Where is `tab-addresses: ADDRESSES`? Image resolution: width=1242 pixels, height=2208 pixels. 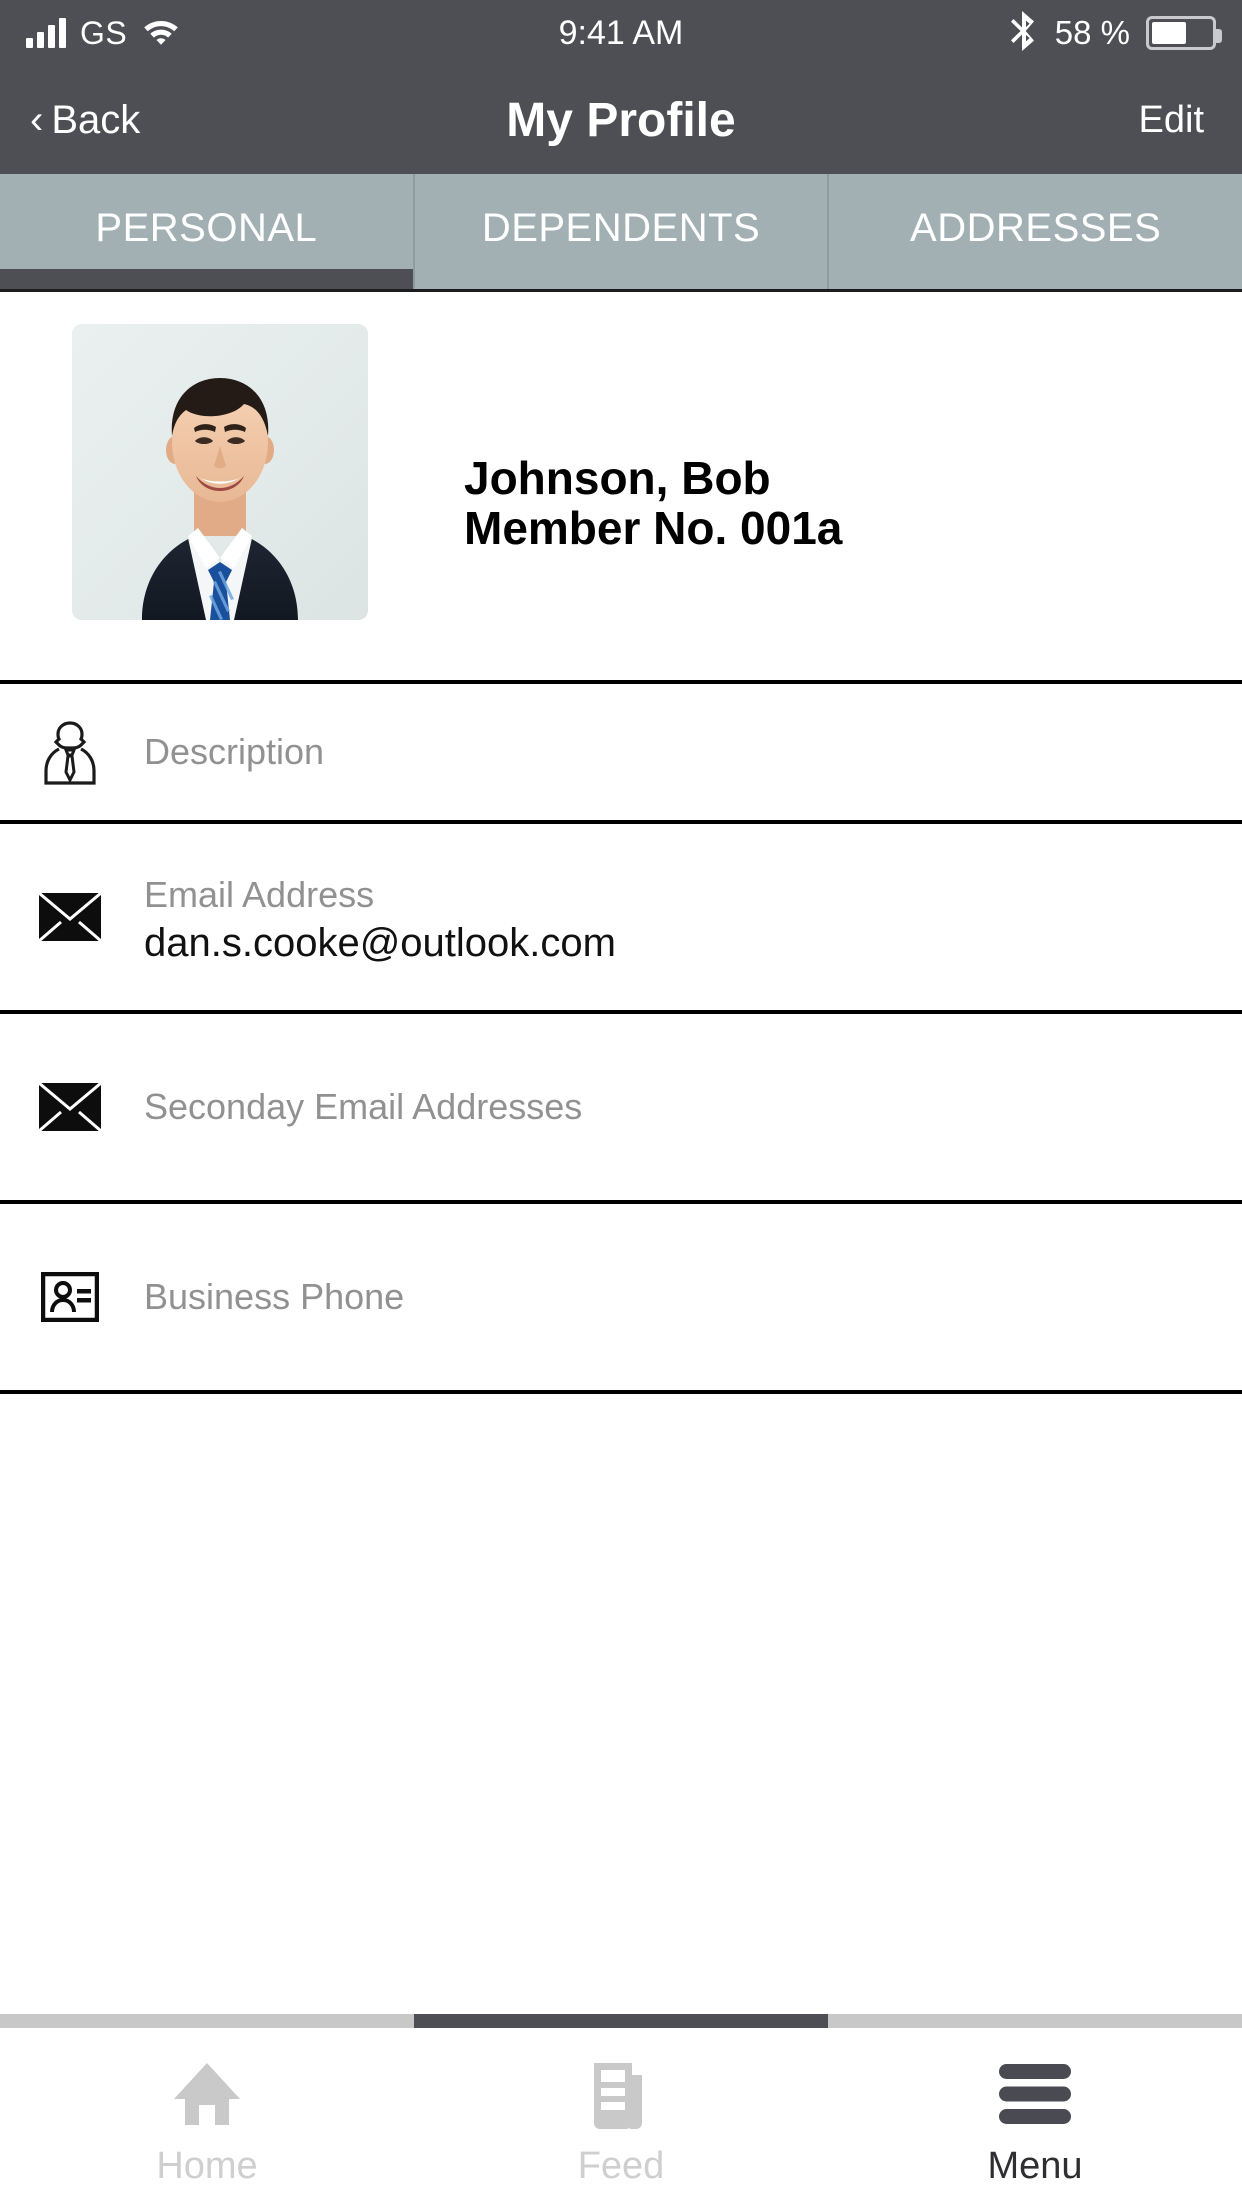
tab-addresses: ADDRESSES is located at coordinates (1035, 231).